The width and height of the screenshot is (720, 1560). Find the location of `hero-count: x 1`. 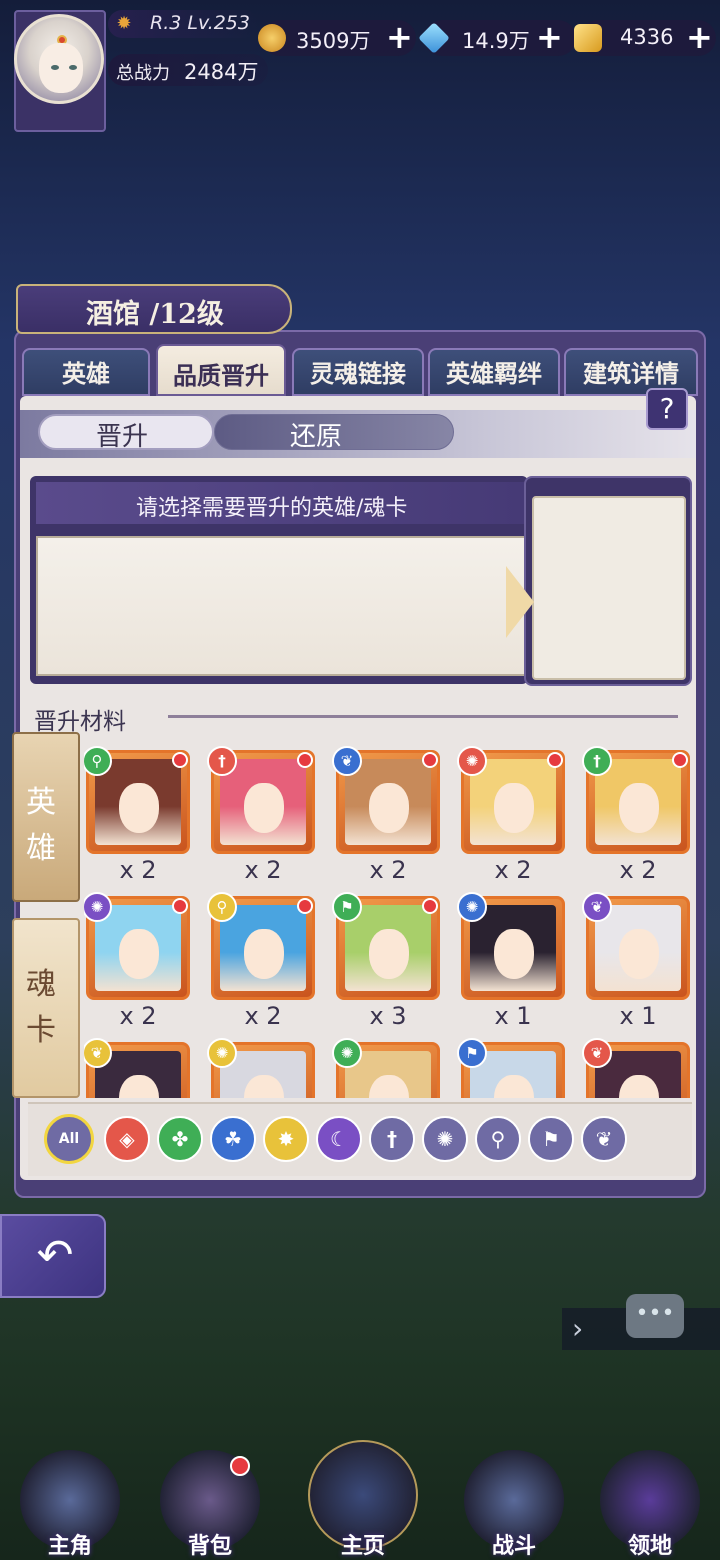

hero-count: x 1 is located at coordinates (513, 1016).